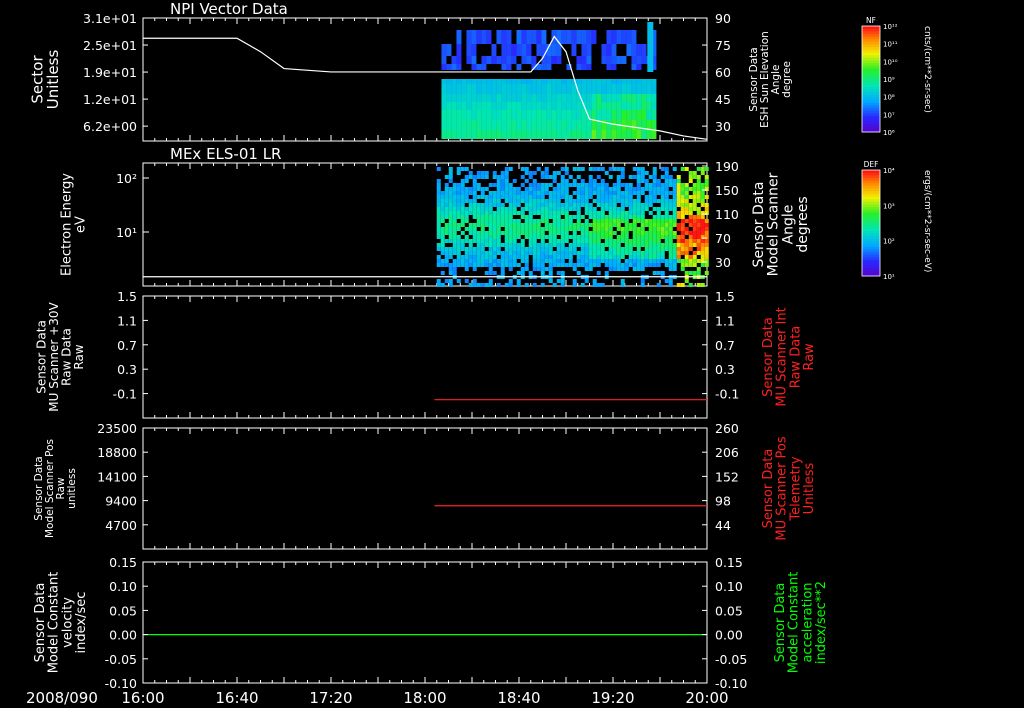 The image size is (1024, 708). Describe the element at coordinates (889, 242) in the screenshot. I see `colorbar-tick-label: 10²` at that location.